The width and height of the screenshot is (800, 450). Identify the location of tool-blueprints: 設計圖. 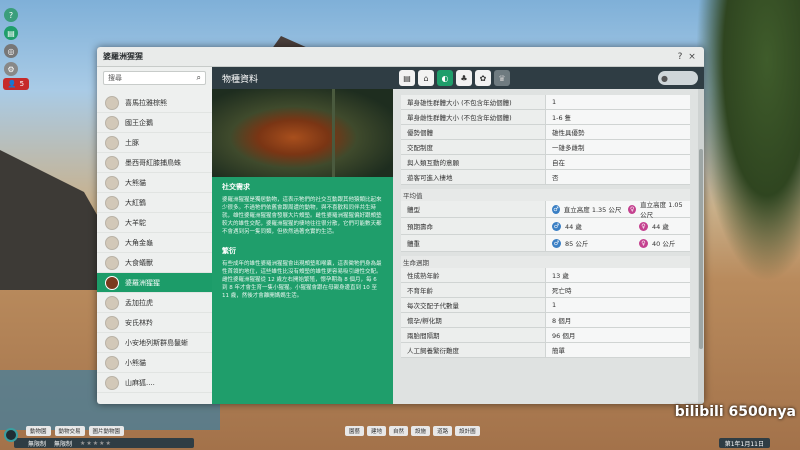
(467, 431).